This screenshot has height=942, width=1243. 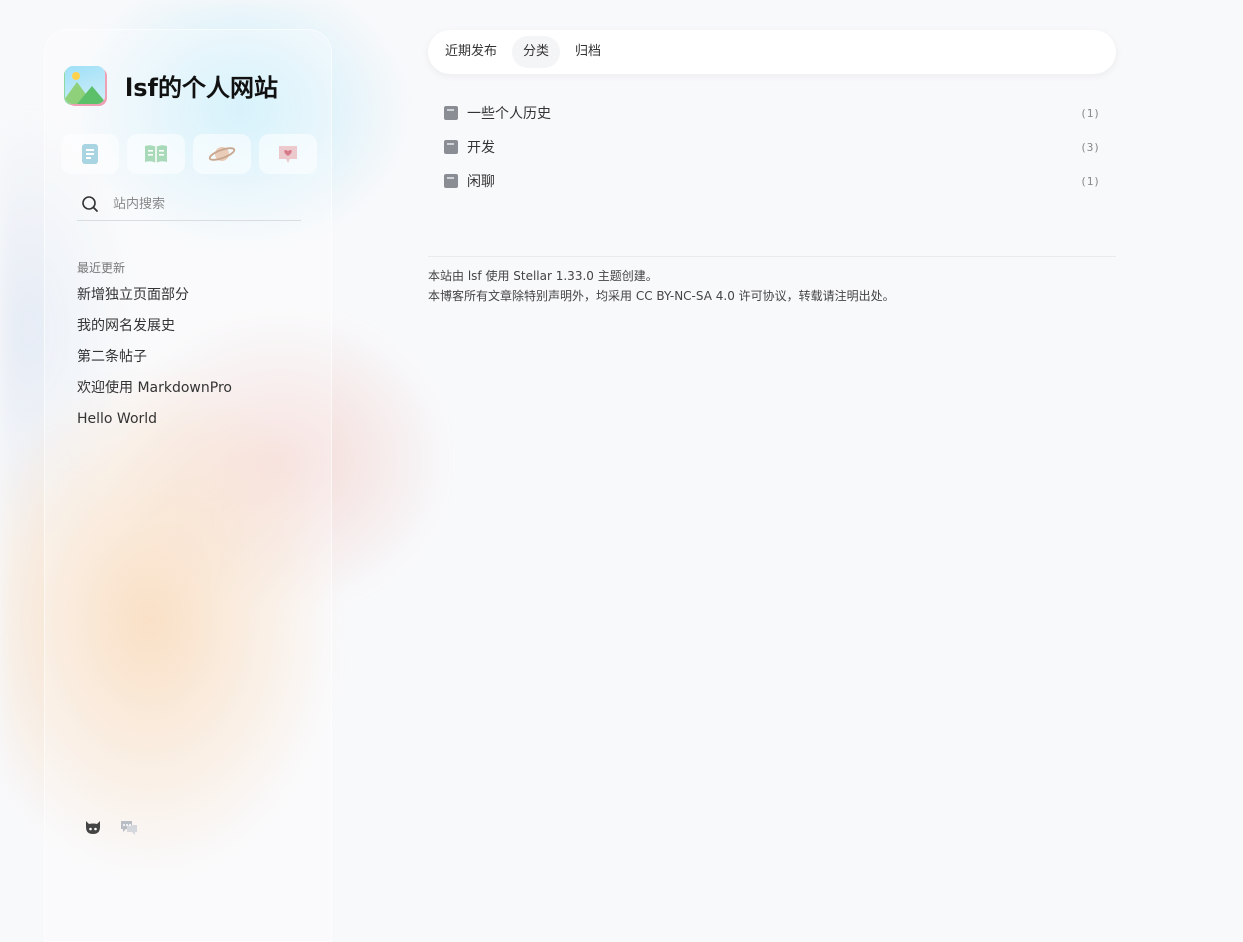 What do you see at coordinates (772, 52) in the screenshot?
I see `top-nav: 近期发布 分类 归档` at bounding box center [772, 52].